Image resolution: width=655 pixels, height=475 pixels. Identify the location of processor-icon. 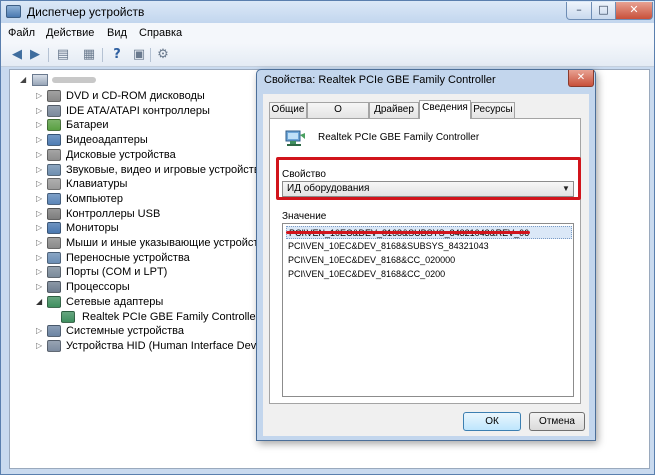
(54, 287).